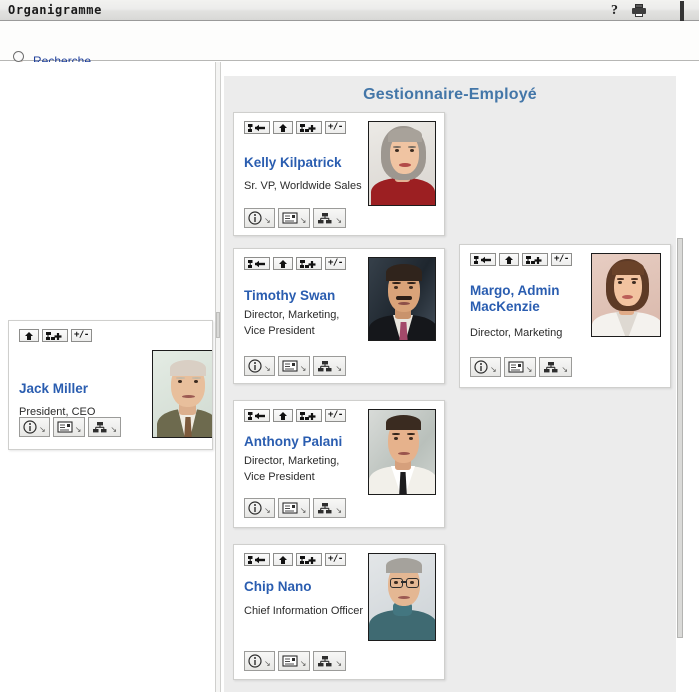  I want to click on portrait-chip-nano, so click(402, 597).